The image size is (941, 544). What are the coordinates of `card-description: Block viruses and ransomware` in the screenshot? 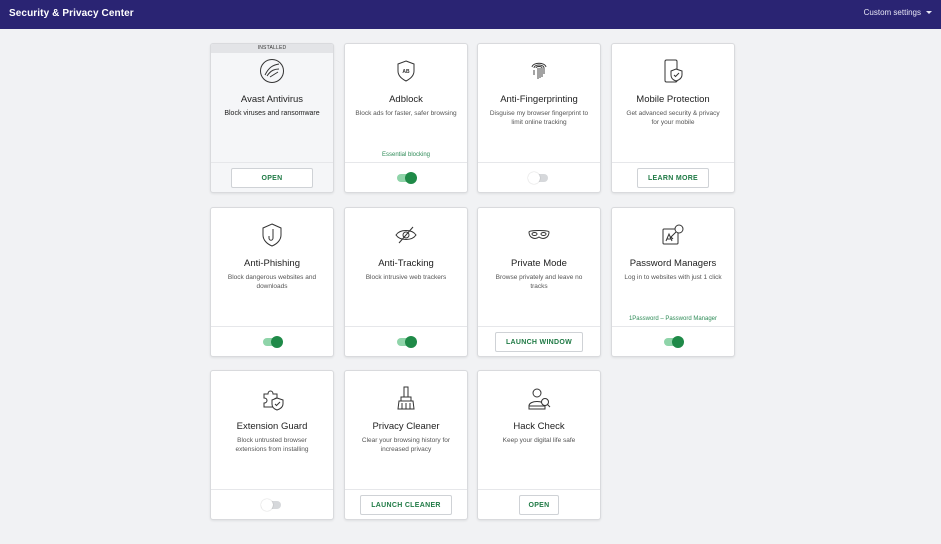 It's located at (272, 113).